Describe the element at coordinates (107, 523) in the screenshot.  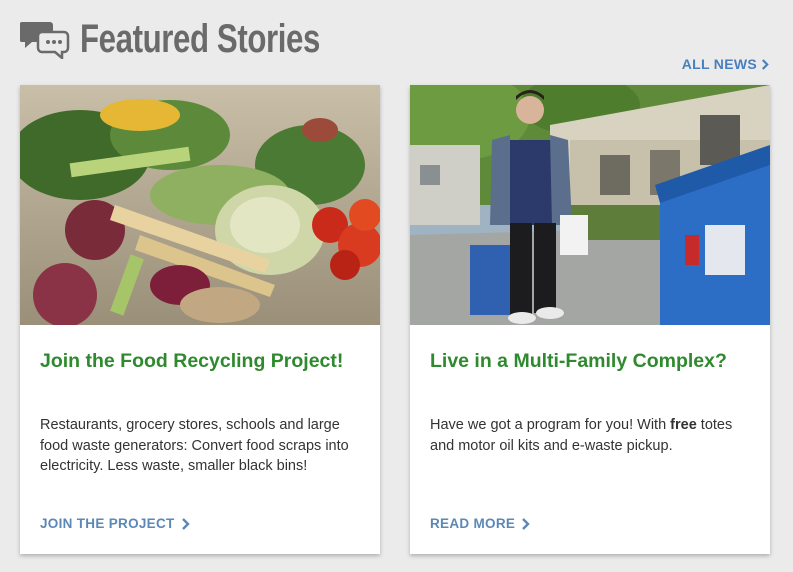
I see `card-link-label: JOIN THE PROJECT` at that location.